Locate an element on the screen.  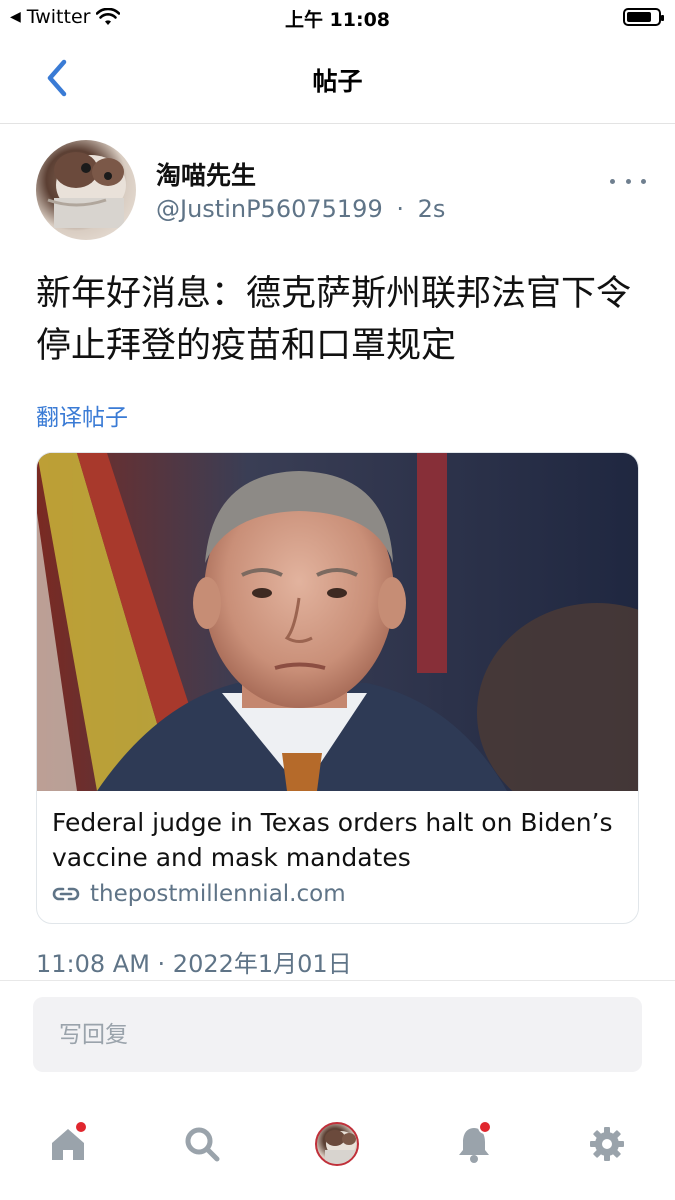
translate-post-link: 翻译帖子 is located at coordinates (82, 415).